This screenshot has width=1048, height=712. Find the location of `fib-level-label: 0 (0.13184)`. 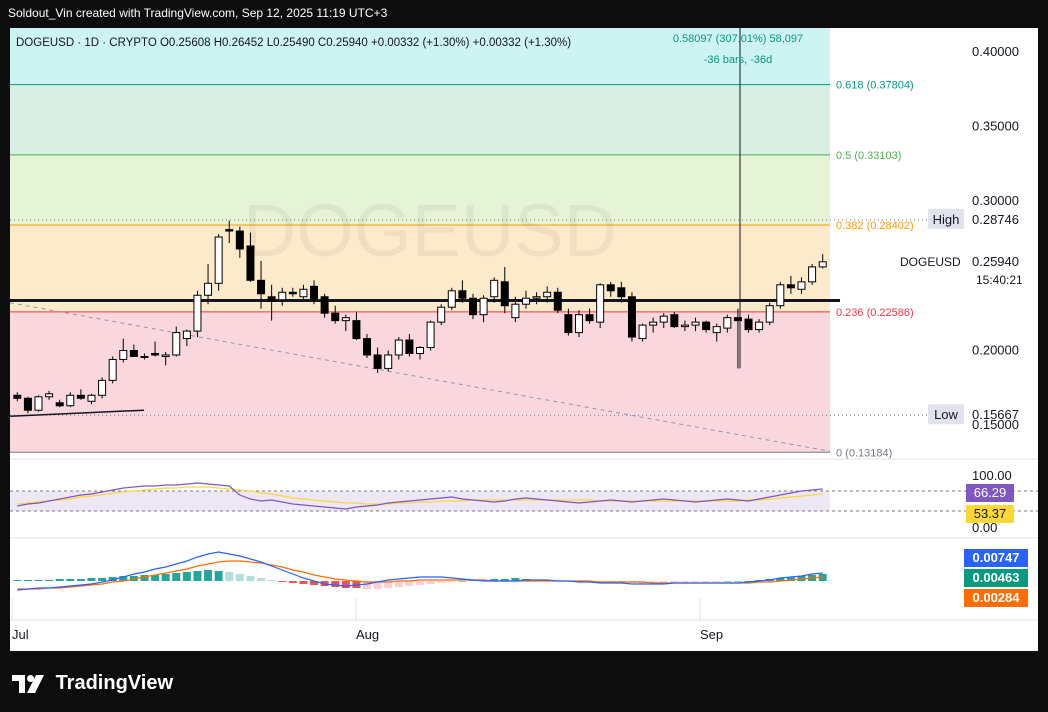

fib-level-label: 0 (0.13184) is located at coordinates (864, 453).